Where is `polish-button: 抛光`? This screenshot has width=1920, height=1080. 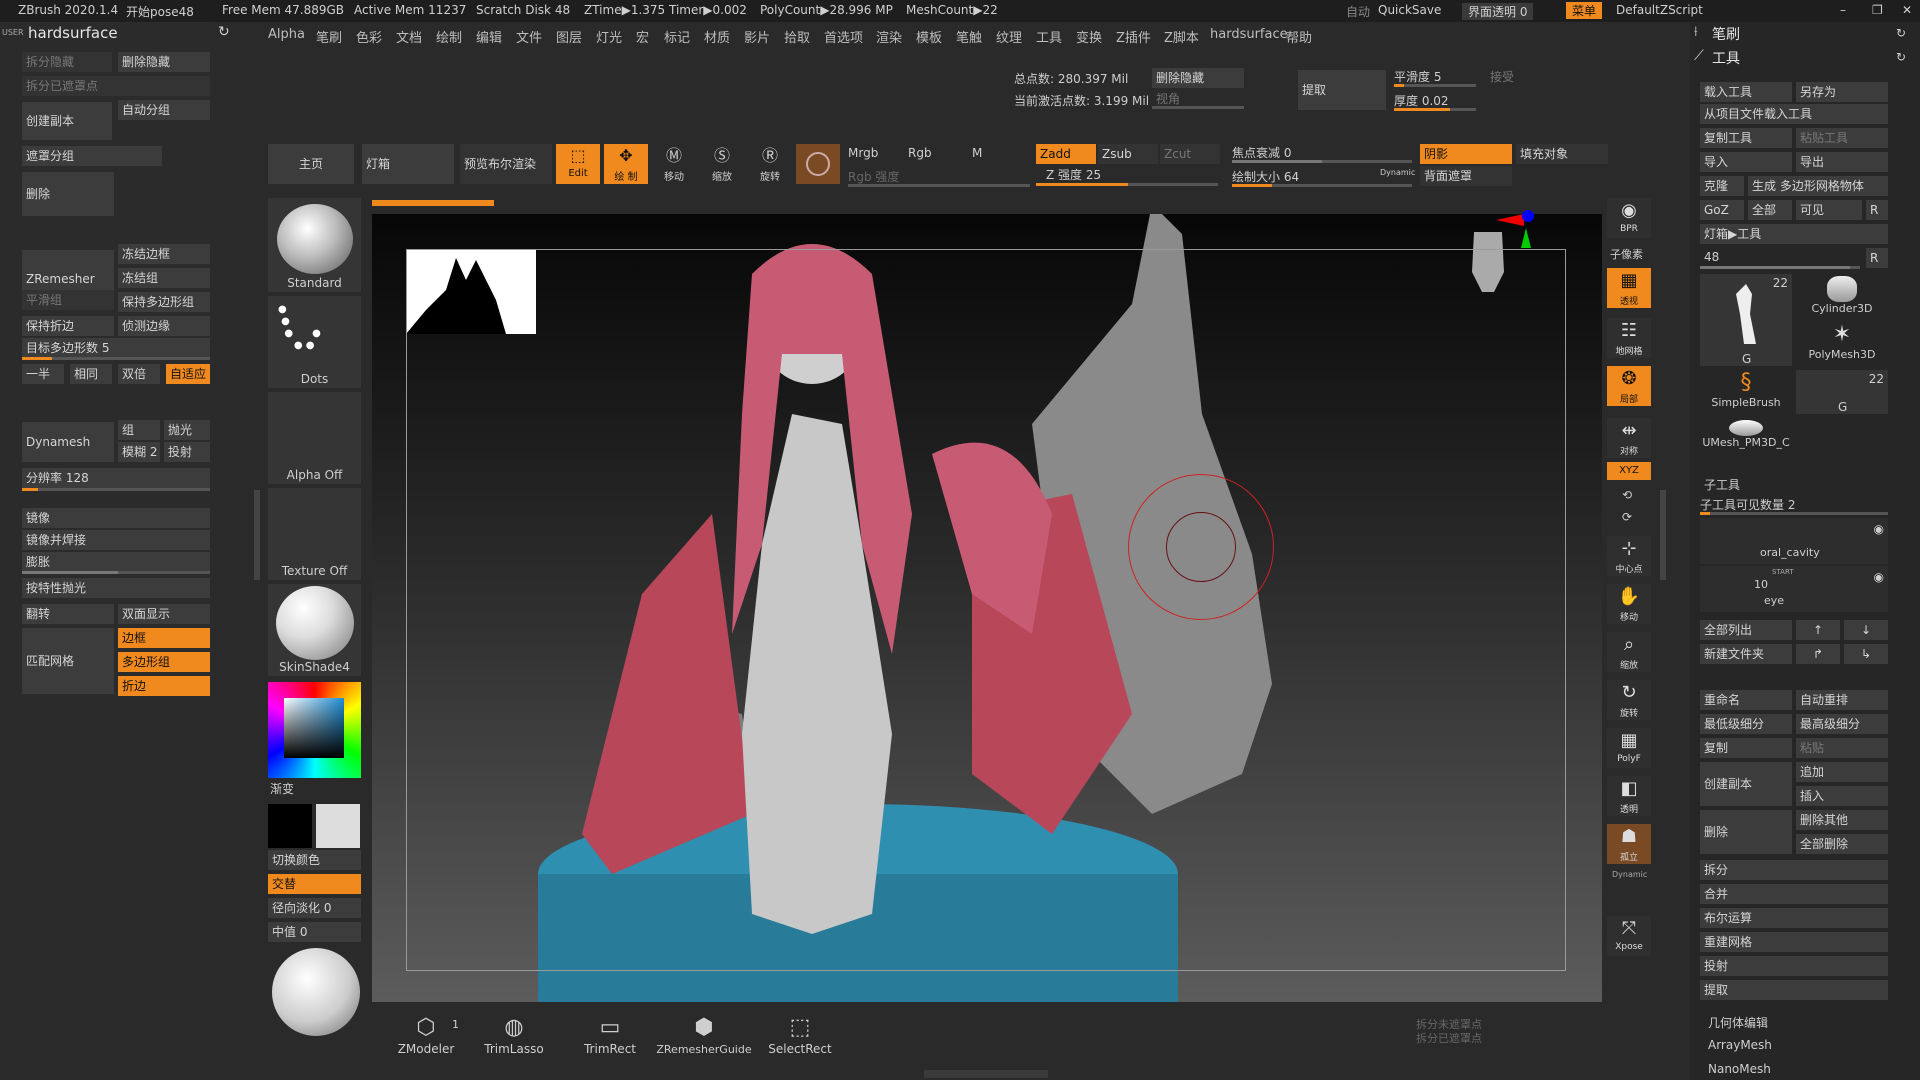
polish-button: 抛光 is located at coordinates (187, 430).